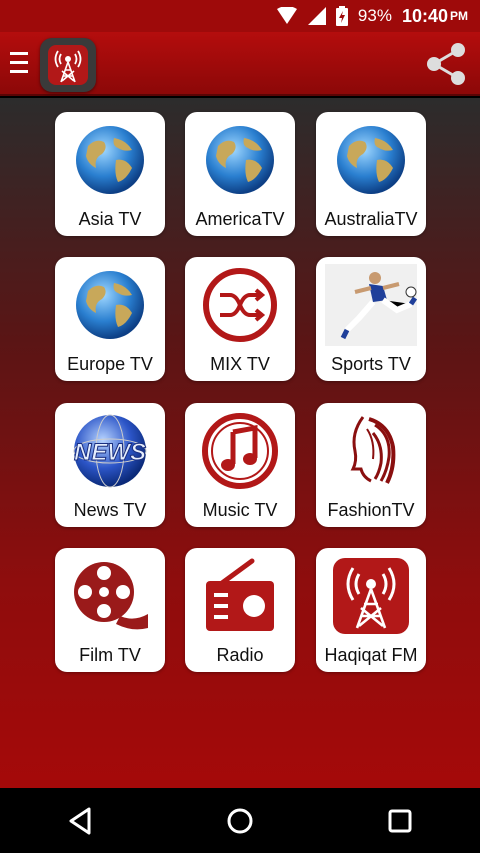  Describe the element at coordinates (110, 655) in the screenshot. I see `tile-label: Film TV` at that location.